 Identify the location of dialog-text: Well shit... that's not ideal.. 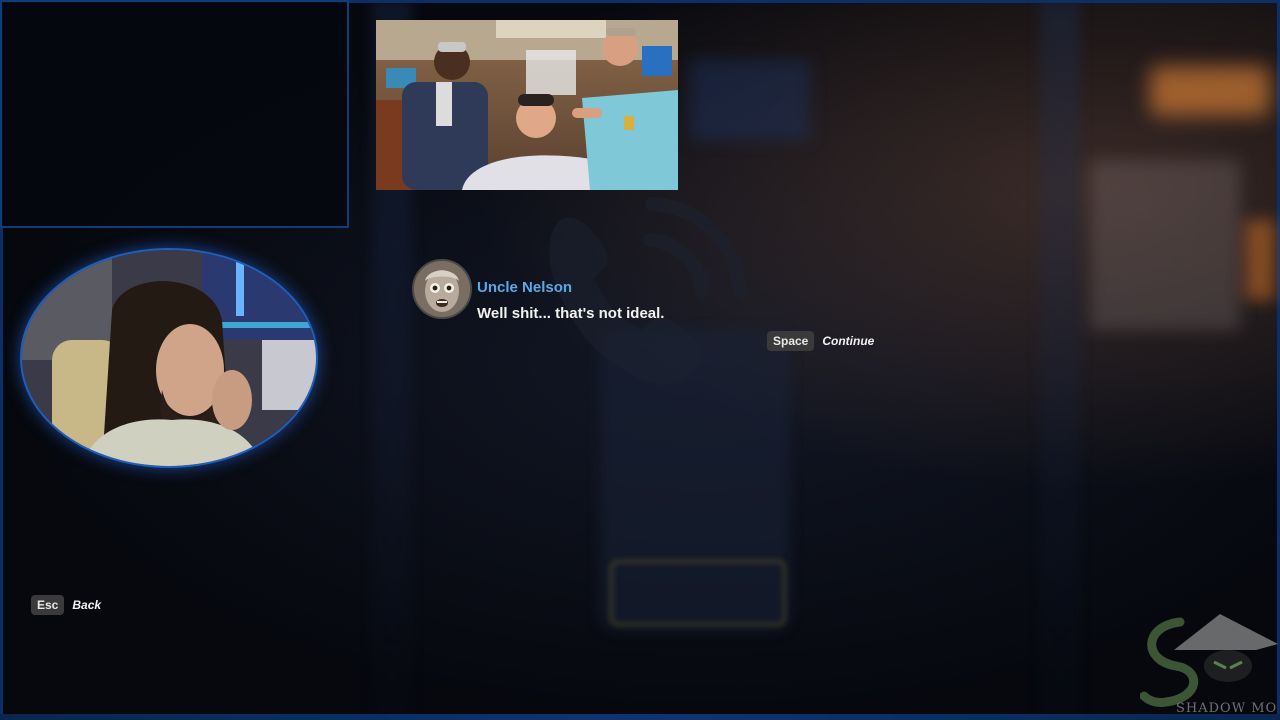
(571, 313).